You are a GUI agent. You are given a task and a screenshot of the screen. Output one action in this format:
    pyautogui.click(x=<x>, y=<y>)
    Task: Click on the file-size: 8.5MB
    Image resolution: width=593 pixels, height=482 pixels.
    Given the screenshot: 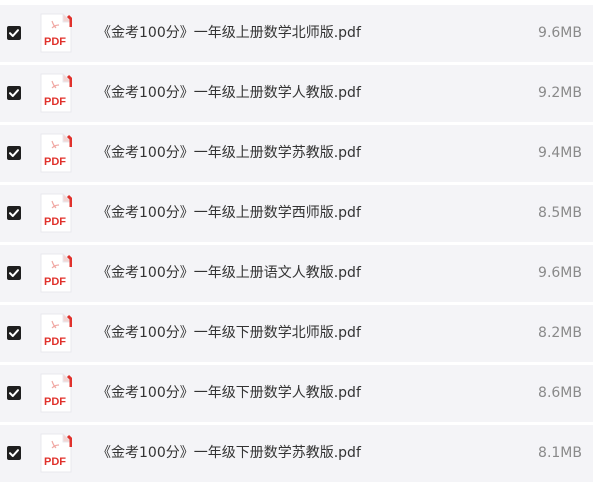 What is the action you would take?
    pyautogui.click(x=560, y=213)
    